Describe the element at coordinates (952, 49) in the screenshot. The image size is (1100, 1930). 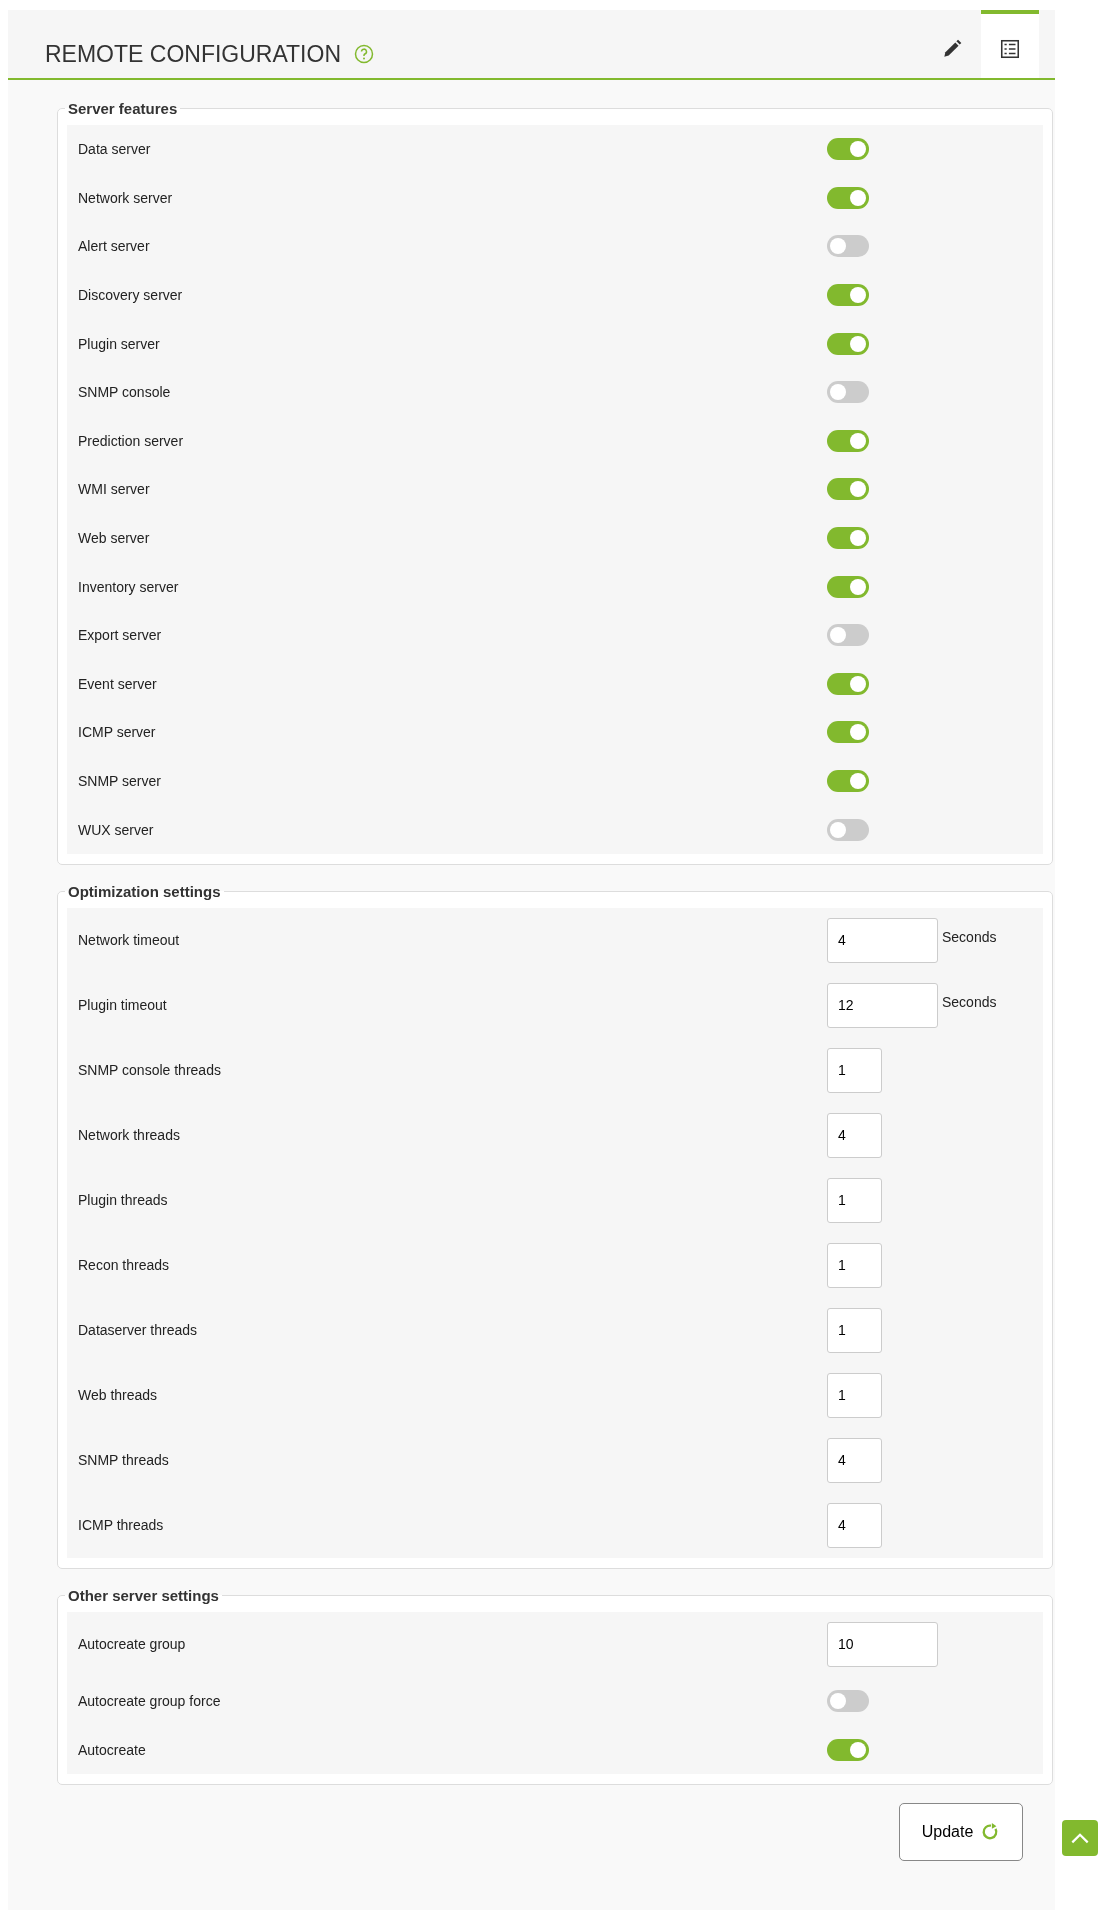
I see `pencil-icon` at that location.